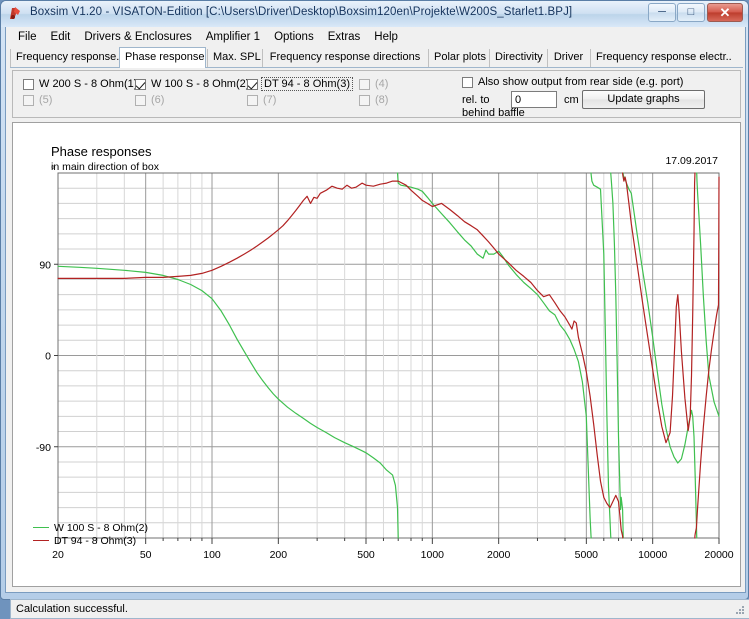  Describe the element at coordinates (739, 609) in the screenshot. I see `resize-grip-icon` at that location.